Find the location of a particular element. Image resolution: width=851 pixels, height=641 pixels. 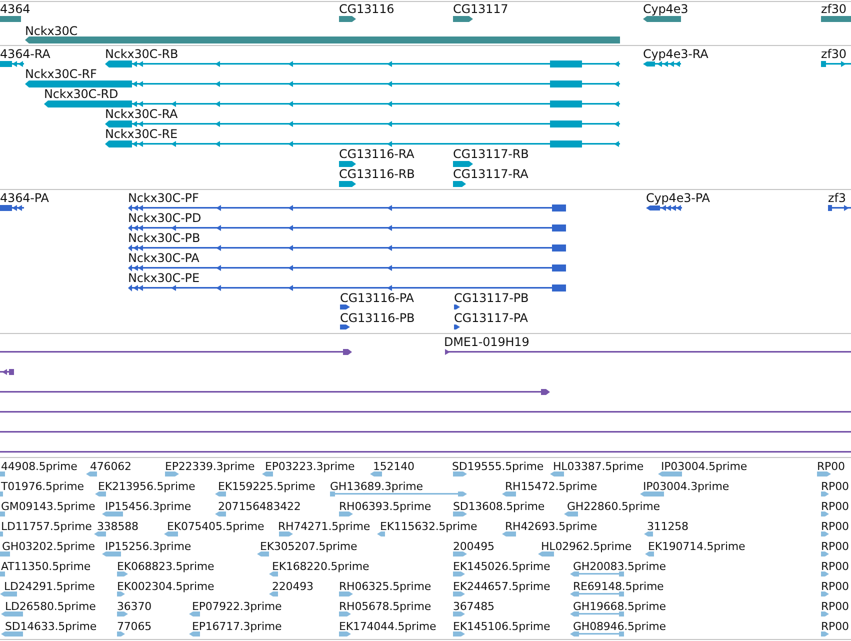

feature-label: 44908.5prime is located at coordinates (39, 466).